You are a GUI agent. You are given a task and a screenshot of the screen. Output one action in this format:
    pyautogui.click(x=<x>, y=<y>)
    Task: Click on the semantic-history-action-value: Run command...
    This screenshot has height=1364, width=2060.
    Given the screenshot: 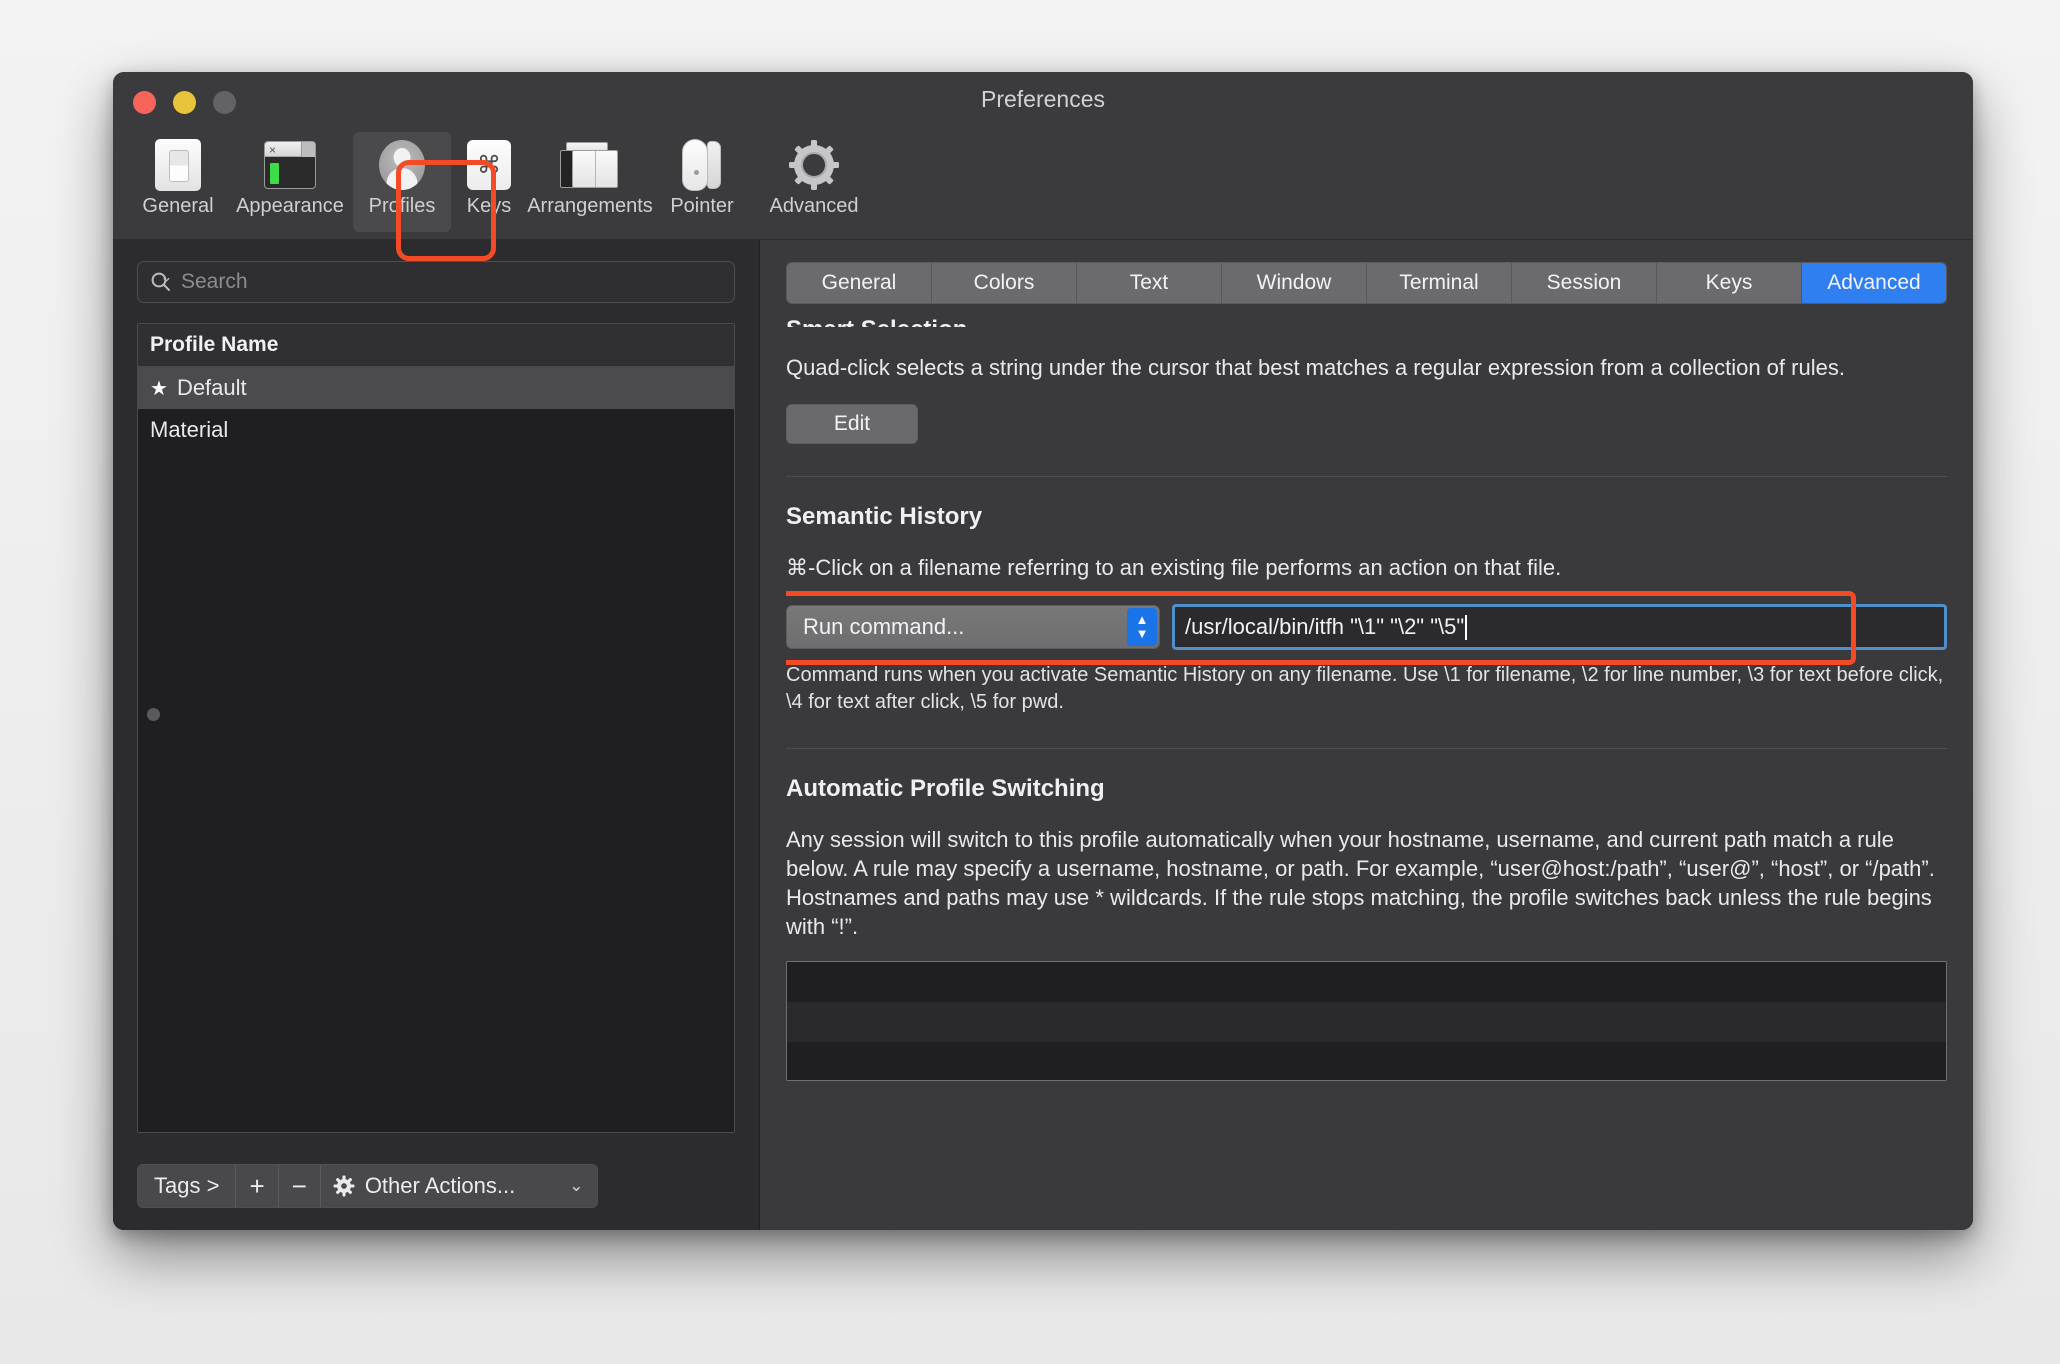 What is the action you would take?
    pyautogui.click(x=884, y=627)
    